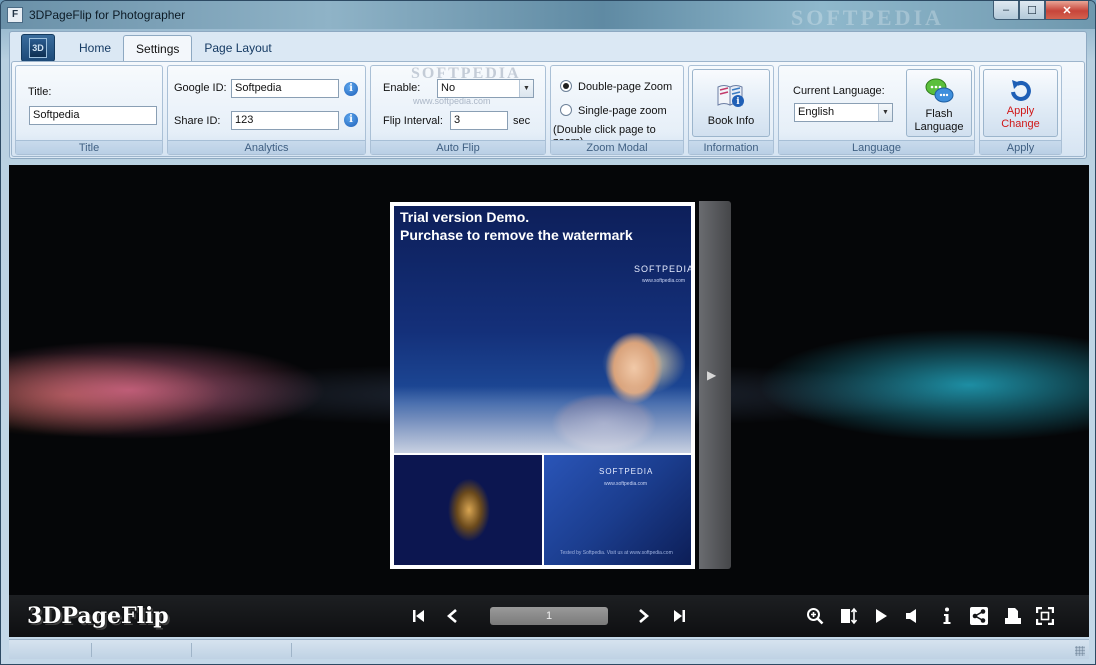  I want to click on info-icon, so click(947, 616).